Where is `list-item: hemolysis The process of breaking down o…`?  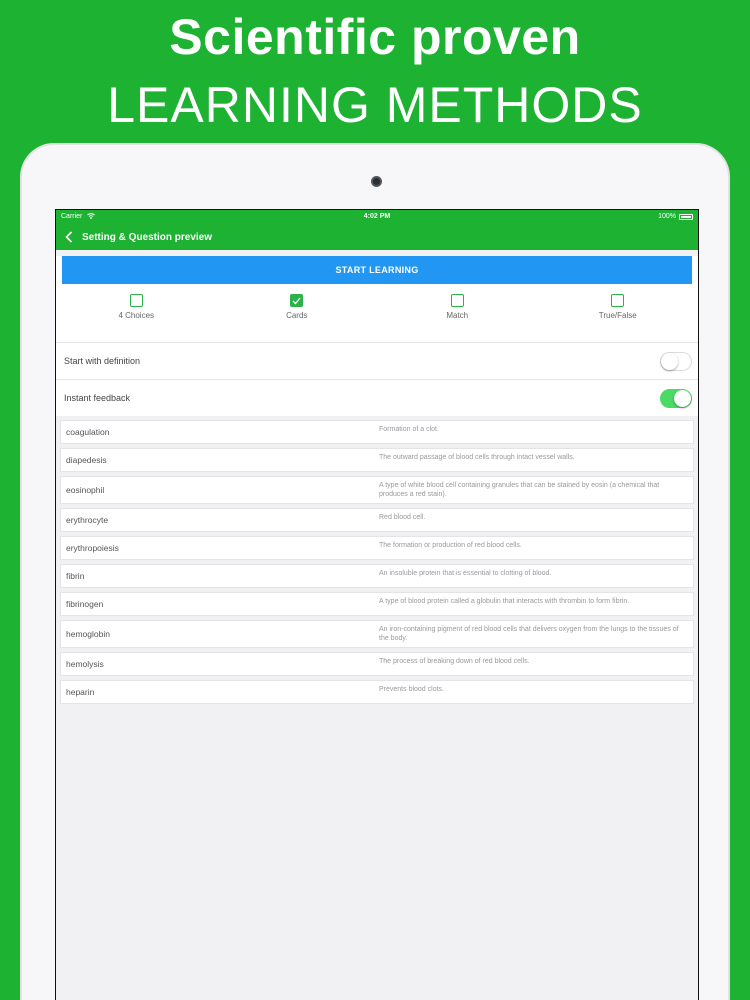
list-item: hemolysis The process of breaking down o… is located at coordinates (377, 664).